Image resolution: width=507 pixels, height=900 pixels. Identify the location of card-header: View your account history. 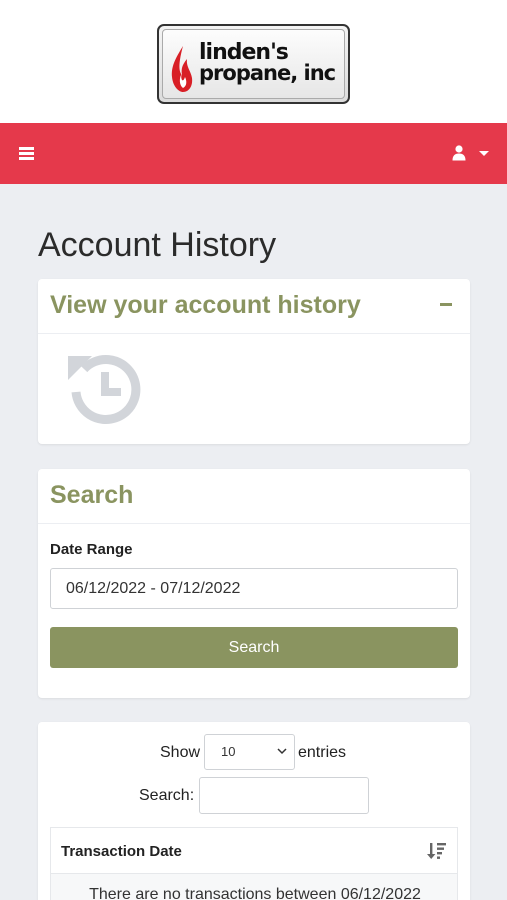
(254, 306).